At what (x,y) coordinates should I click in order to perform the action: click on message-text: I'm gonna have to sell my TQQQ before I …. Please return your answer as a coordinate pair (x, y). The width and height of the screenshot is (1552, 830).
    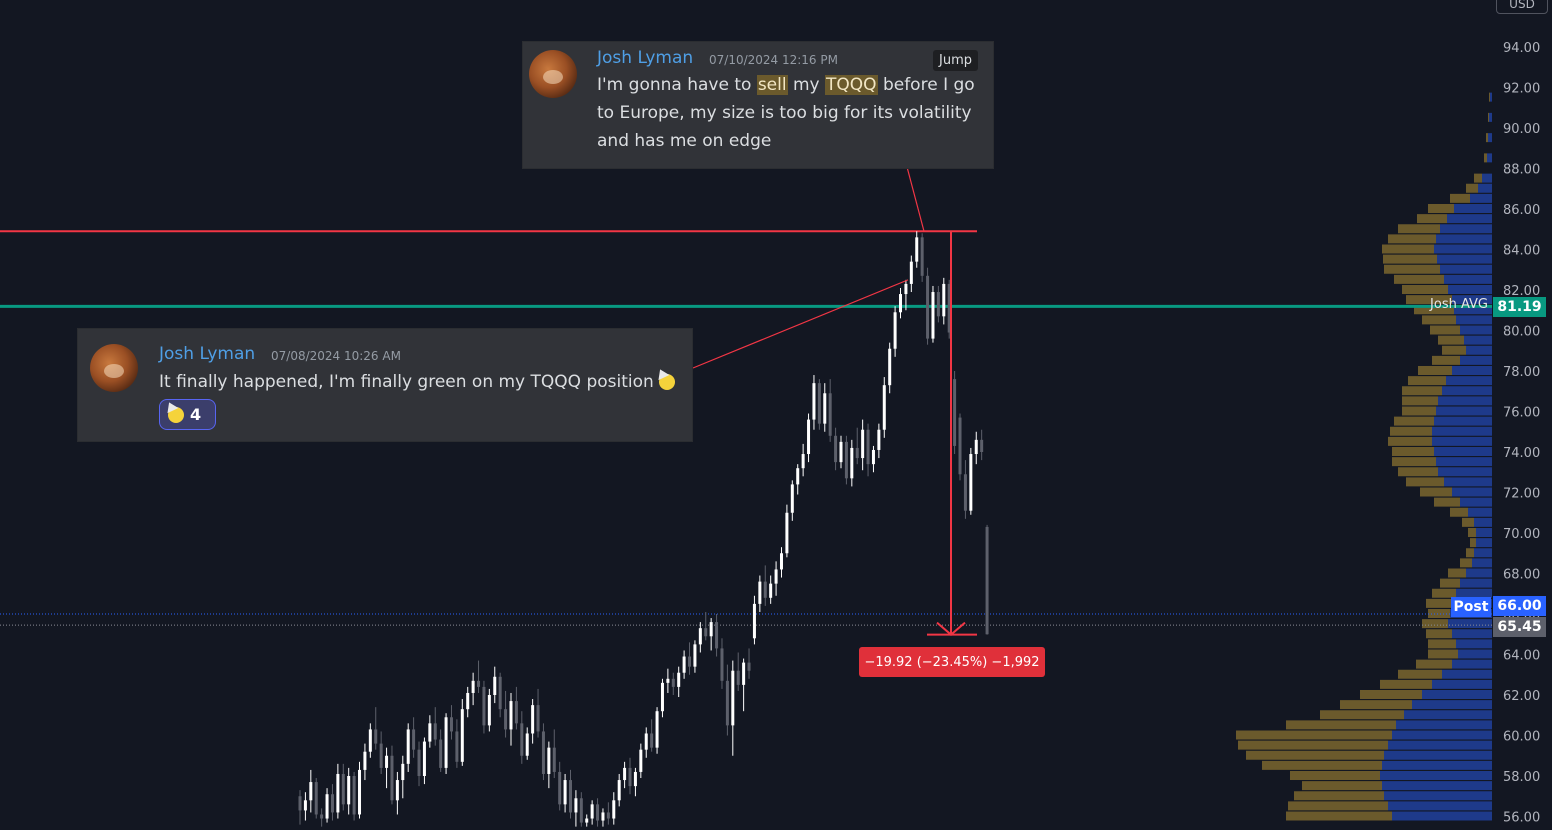
    Looking at the image, I should click on (792, 113).